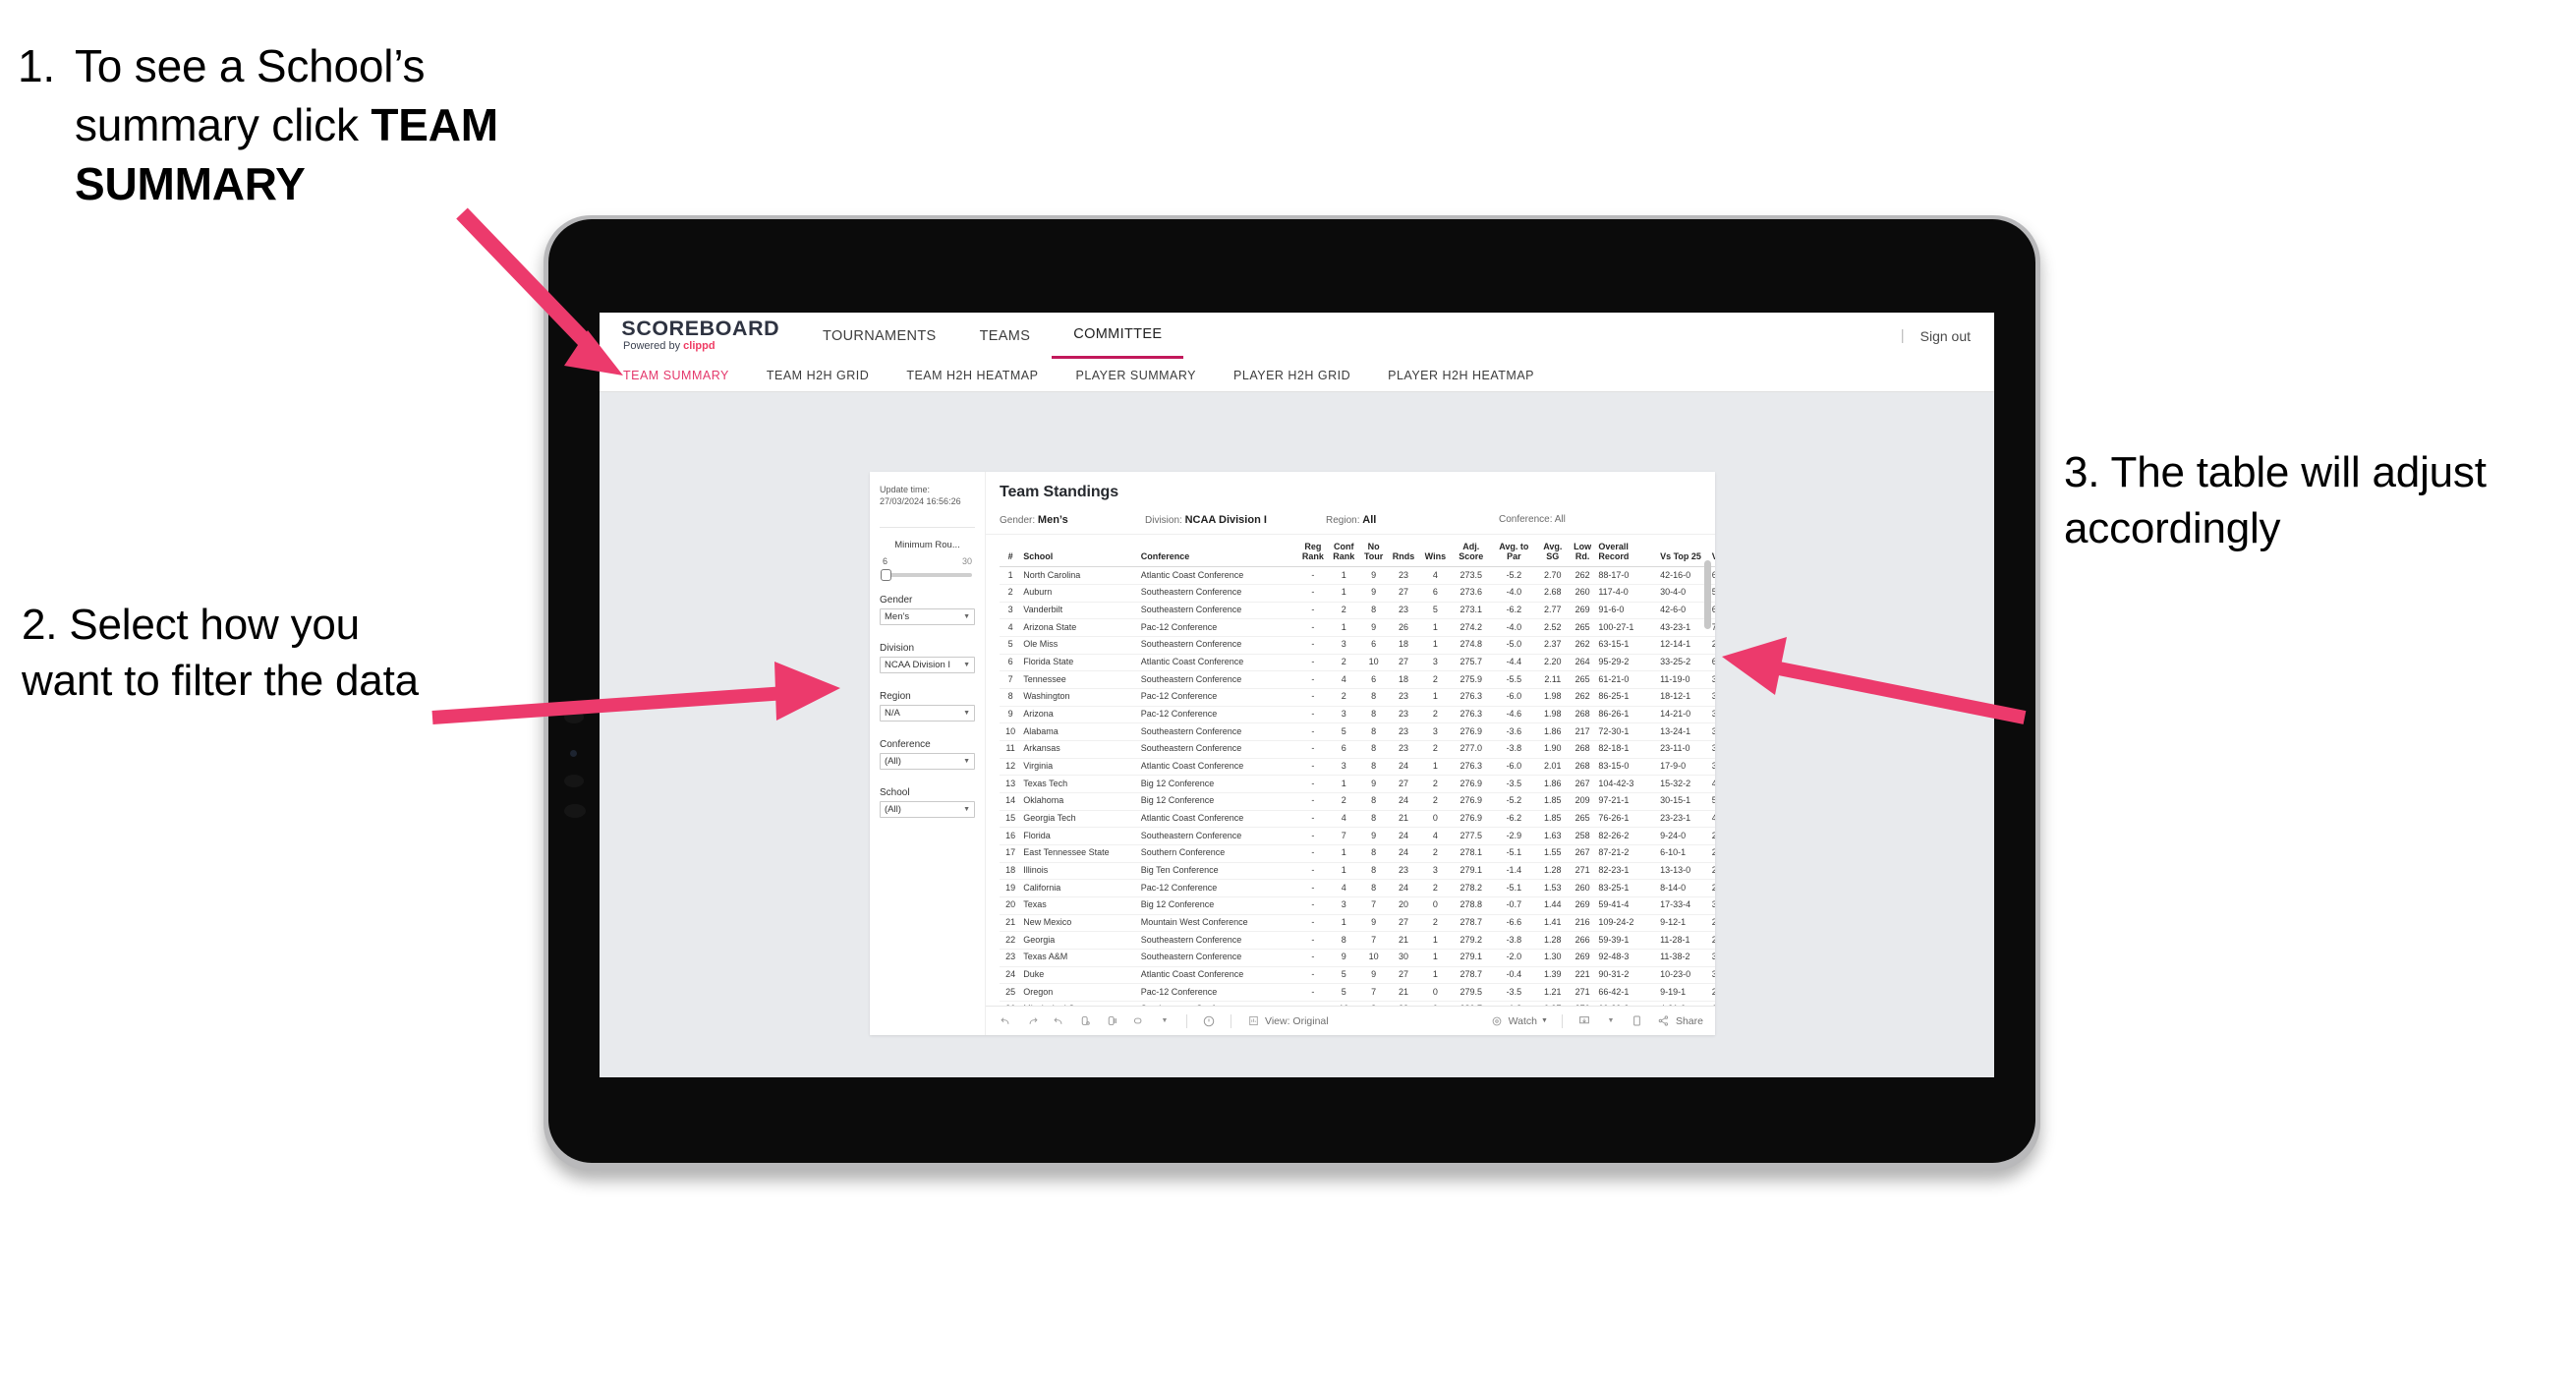  I want to click on cell-: 6, so click(1011, 663).